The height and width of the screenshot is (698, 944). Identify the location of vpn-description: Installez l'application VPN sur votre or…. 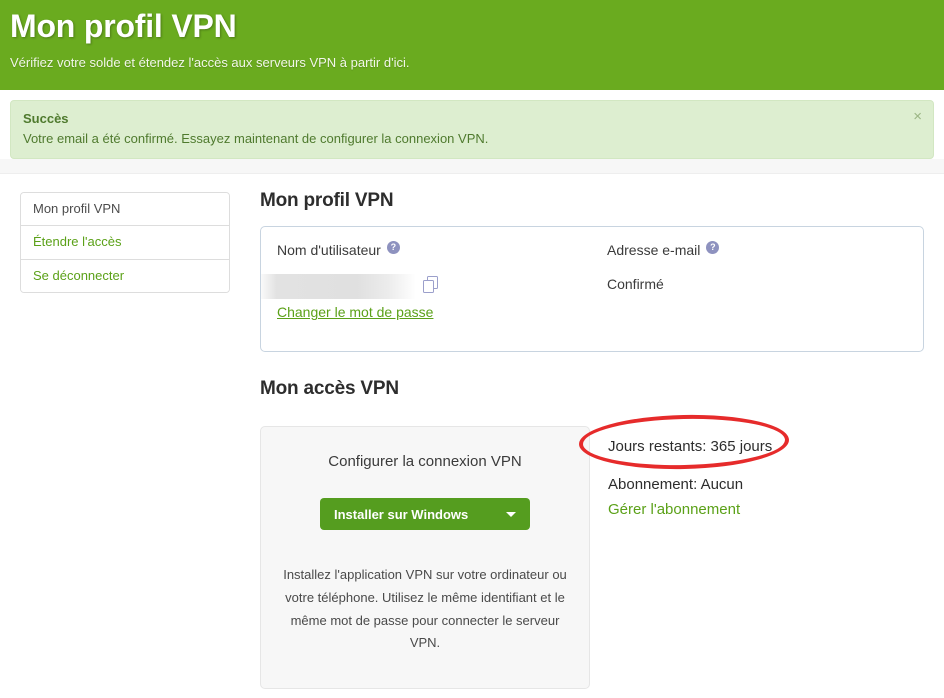
(425, 609).